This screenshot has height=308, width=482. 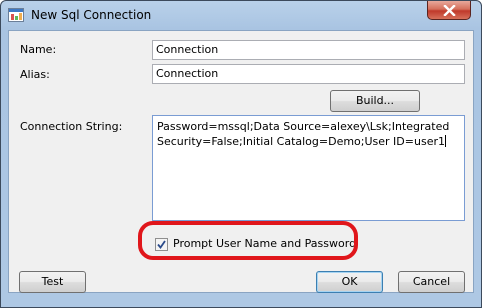 I want to click on close-icon, so click(x=449, y=10).